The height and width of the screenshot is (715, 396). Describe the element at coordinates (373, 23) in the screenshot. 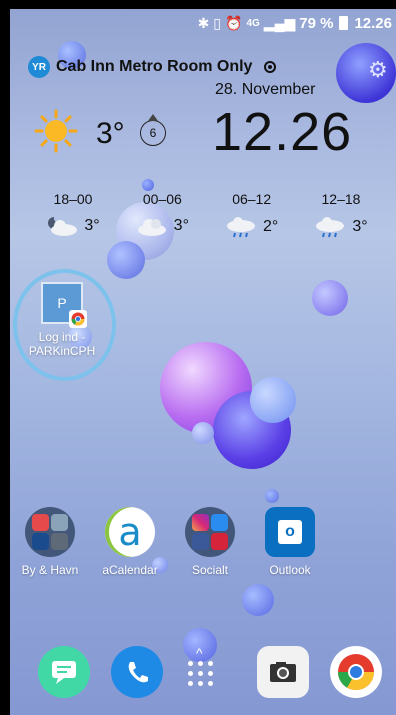

I see `status-time: 12.26` at that location.